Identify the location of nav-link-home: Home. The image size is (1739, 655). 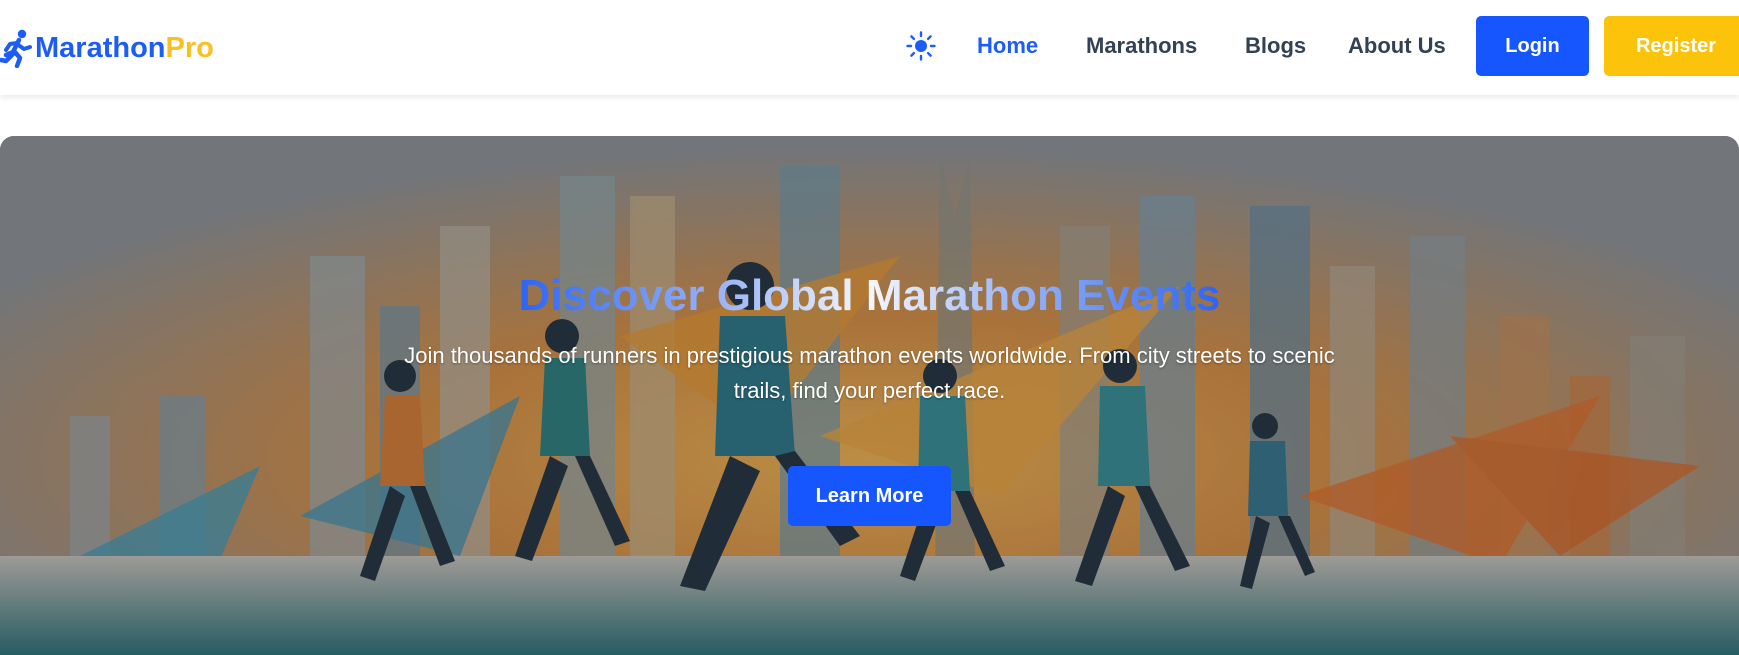
(1007, 46).